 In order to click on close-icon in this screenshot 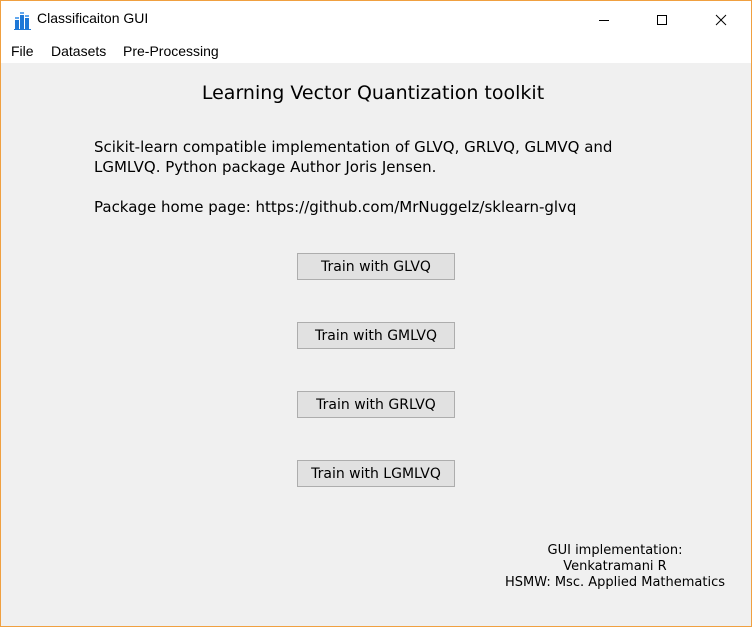, I will do `click(721, 20)`.